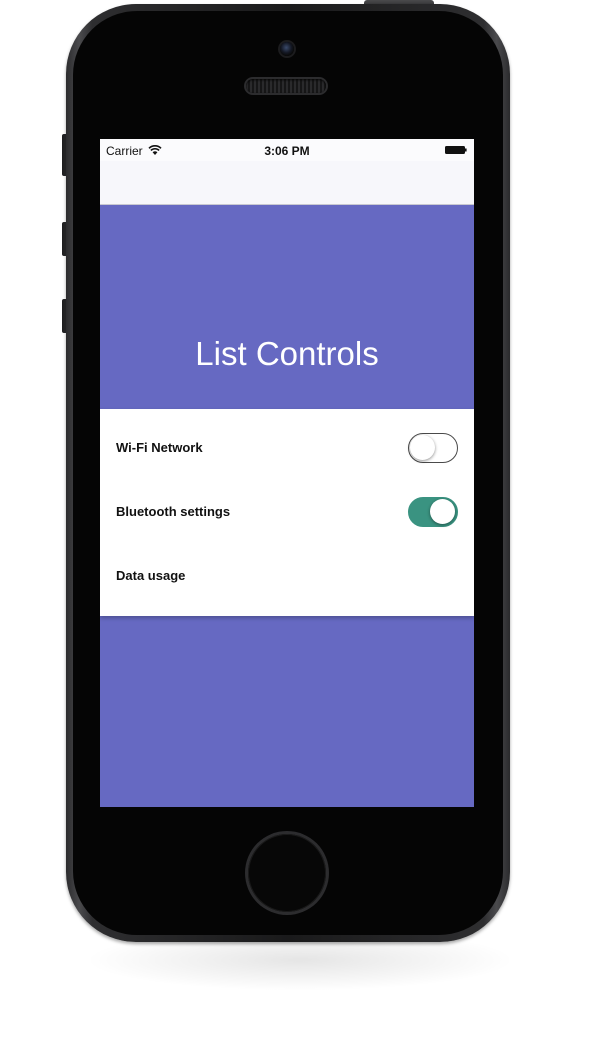  What do you see at coordinates (151, 575) in the screenshot?
I see `data-usage-label: Data usage` at bounding box center [151, 575].